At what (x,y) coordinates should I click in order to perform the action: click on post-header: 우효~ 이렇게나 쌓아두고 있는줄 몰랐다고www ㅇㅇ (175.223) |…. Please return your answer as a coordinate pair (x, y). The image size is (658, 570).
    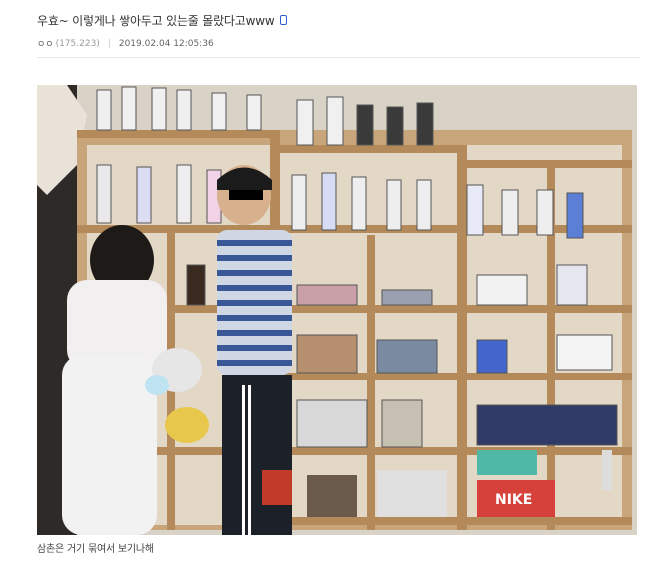
    Looking at the image, I should click on (337, 30).